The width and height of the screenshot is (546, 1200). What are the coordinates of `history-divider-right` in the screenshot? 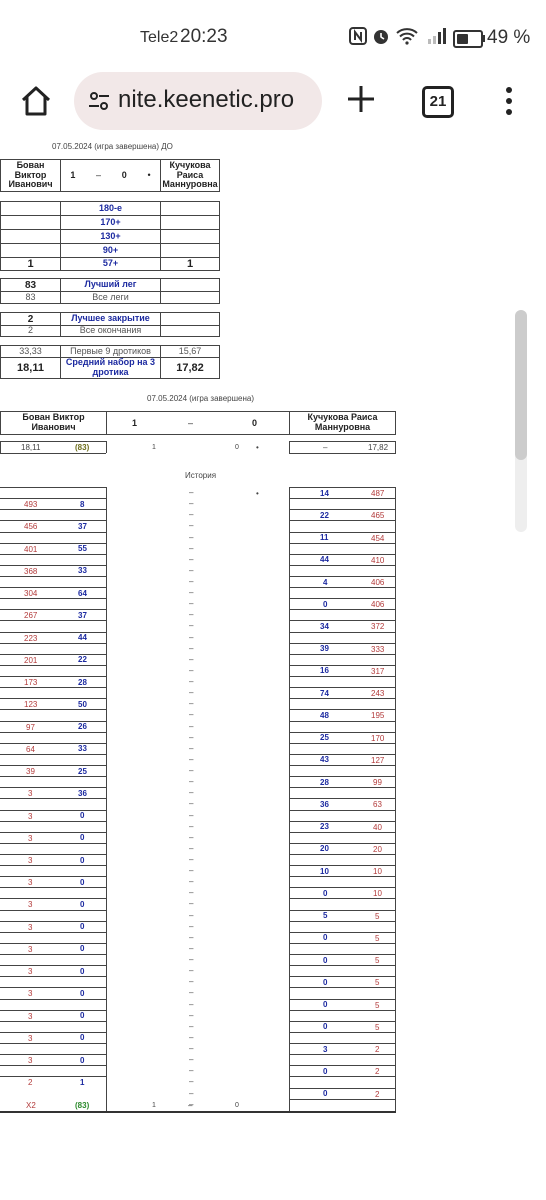 It's located at (289, 799).